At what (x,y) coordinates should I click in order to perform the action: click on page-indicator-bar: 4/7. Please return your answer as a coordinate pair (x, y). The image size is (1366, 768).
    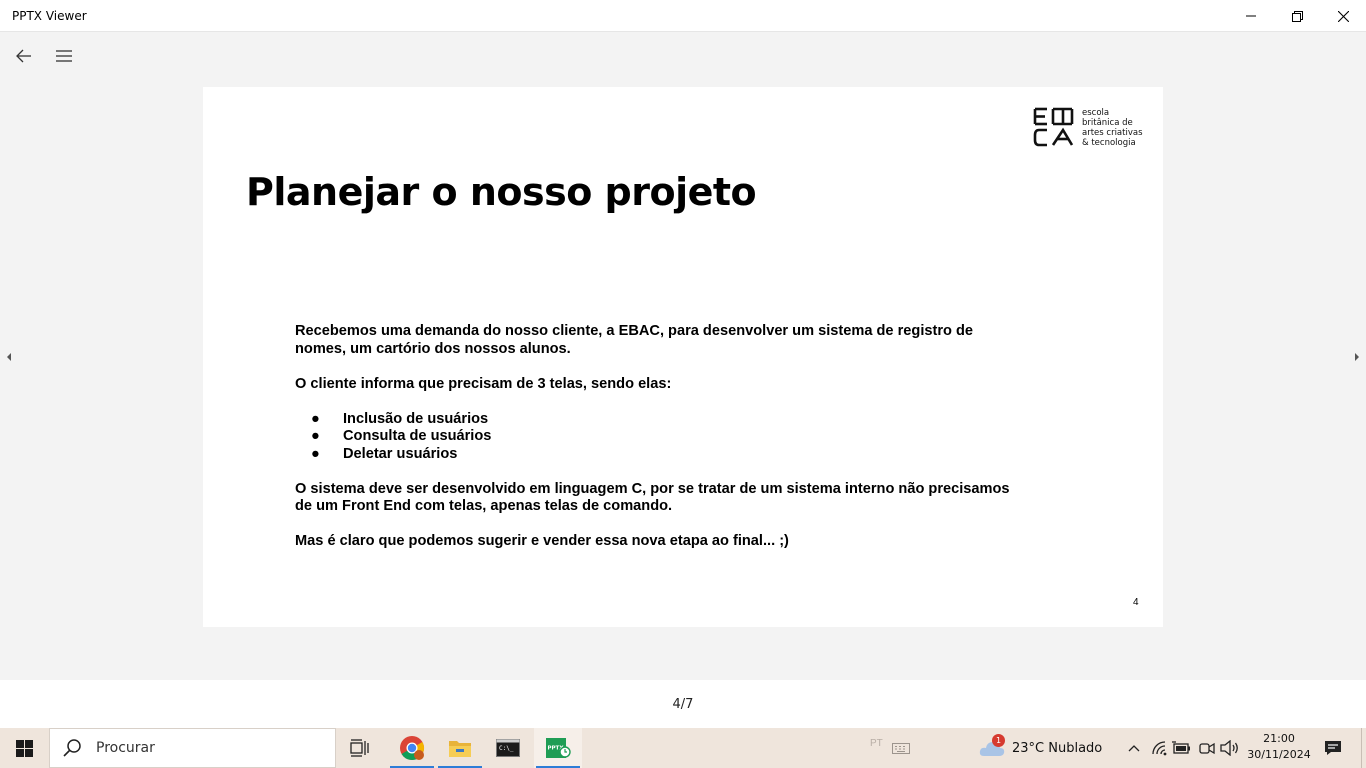
    Looking at the image, I should click on (683, 704).